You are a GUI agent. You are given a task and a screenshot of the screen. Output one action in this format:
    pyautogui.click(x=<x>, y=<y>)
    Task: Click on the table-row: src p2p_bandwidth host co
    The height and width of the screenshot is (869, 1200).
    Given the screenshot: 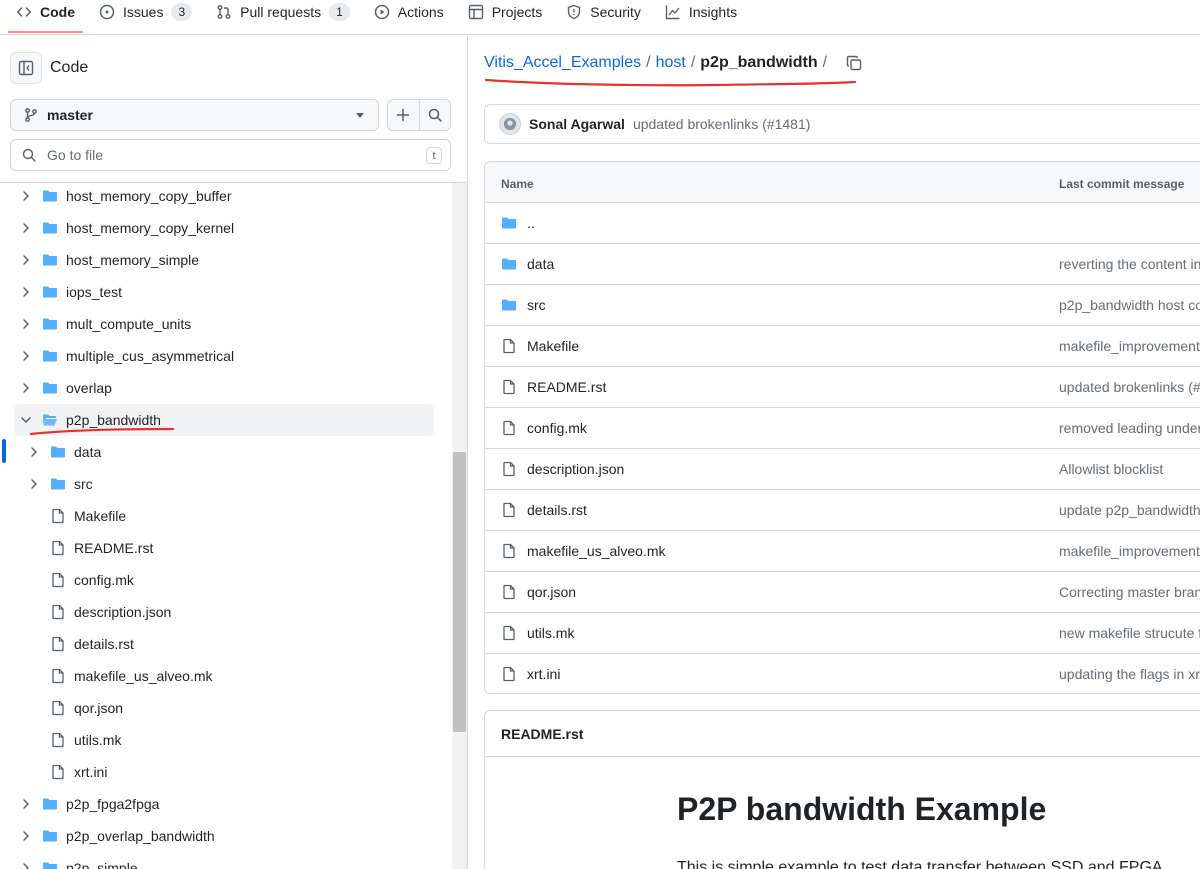 What is the action you would take?
    pyautogui.click(x=842, y=305)
    